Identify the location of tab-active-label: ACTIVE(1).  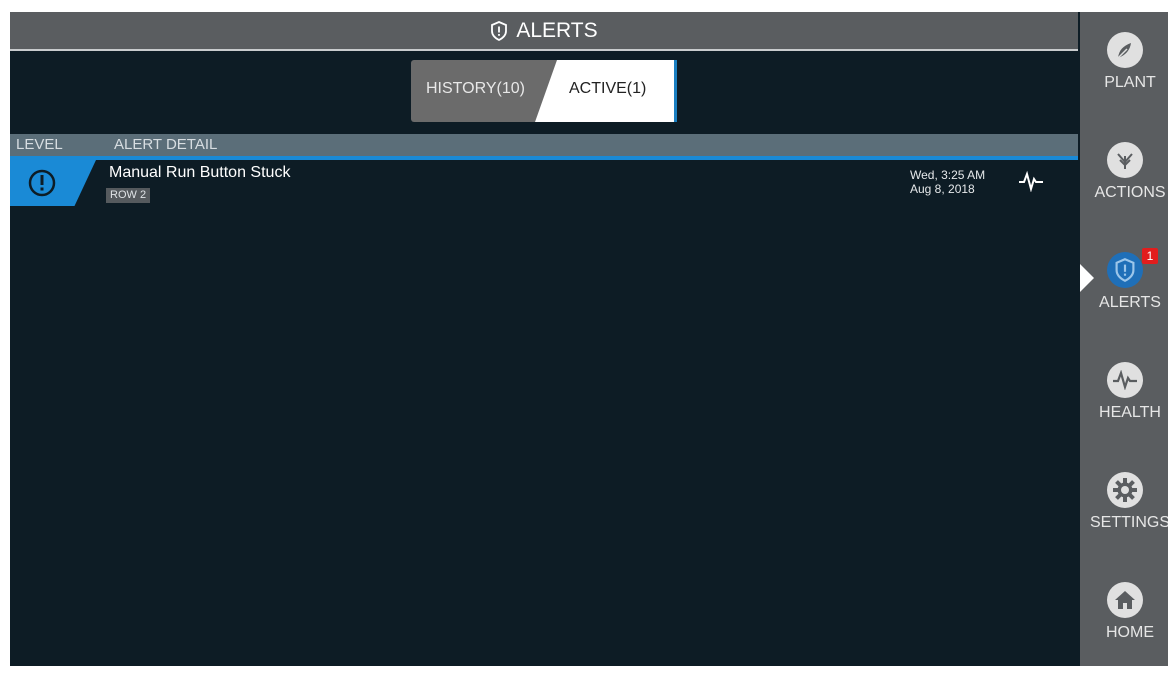
(608, 88).